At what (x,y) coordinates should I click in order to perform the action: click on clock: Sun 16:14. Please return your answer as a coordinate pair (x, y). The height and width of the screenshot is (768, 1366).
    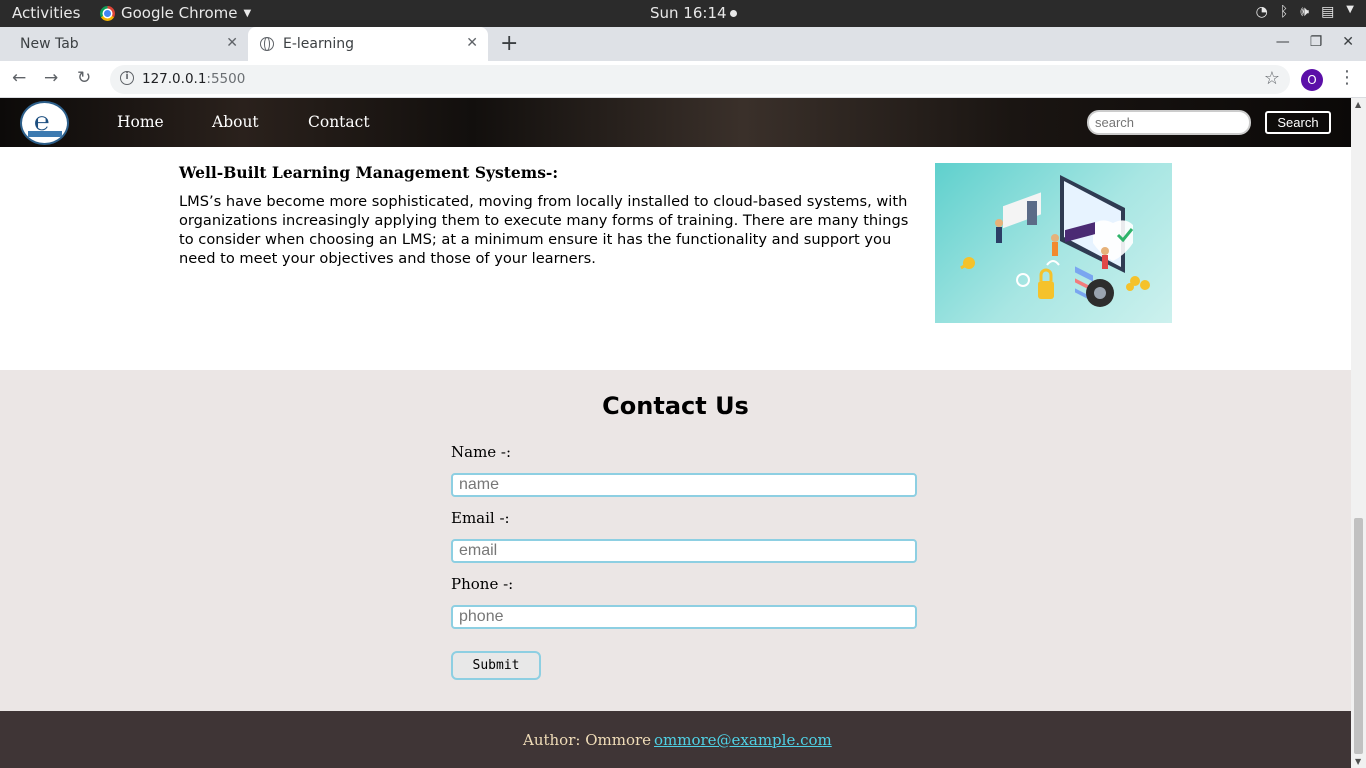
    Looking at the image, I should click on (693, 13).